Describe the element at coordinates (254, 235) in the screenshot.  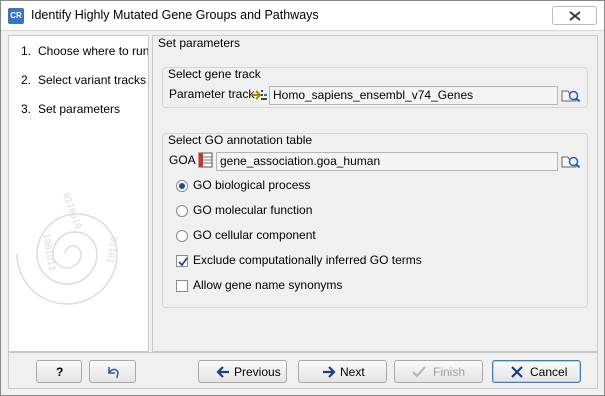
I see `option-label: GO cellular component` at that location.